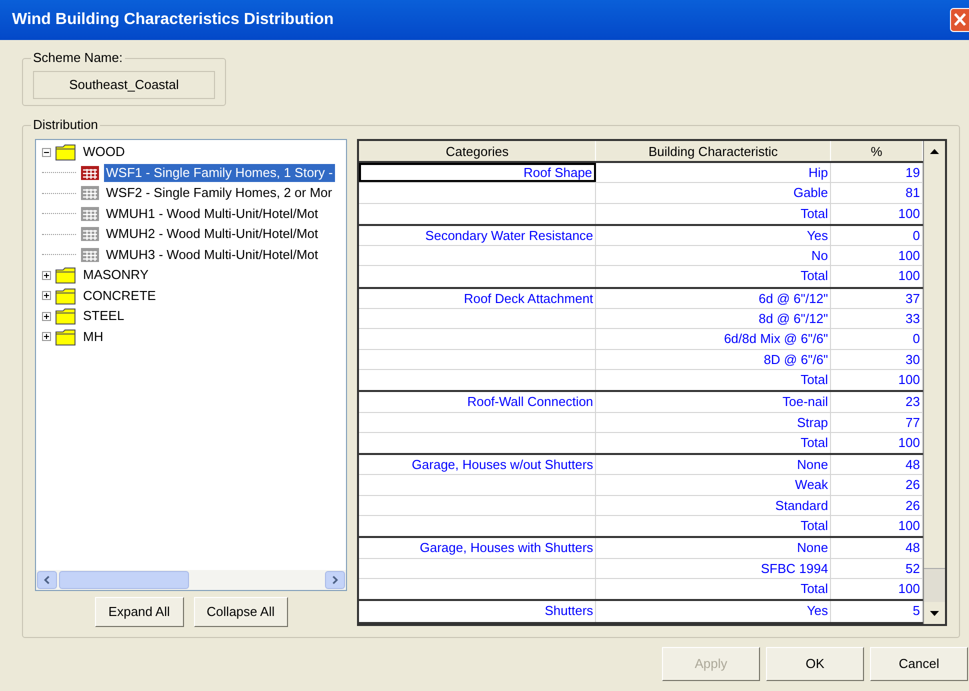 The image size is (969, 691). What do you see at coordinates (714, 256) in the screenshot?
I see `table-cell: No` at bounding box center [714, 256].